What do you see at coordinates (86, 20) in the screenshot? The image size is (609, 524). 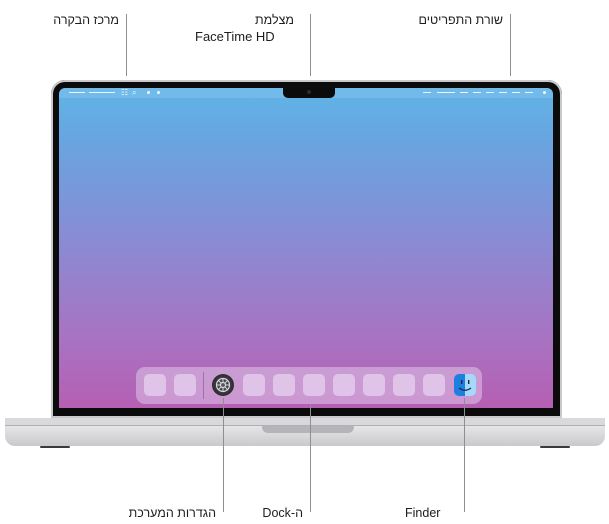 I see `control-center-label: מרכז הבקרה` at bounding box center [86, 20].